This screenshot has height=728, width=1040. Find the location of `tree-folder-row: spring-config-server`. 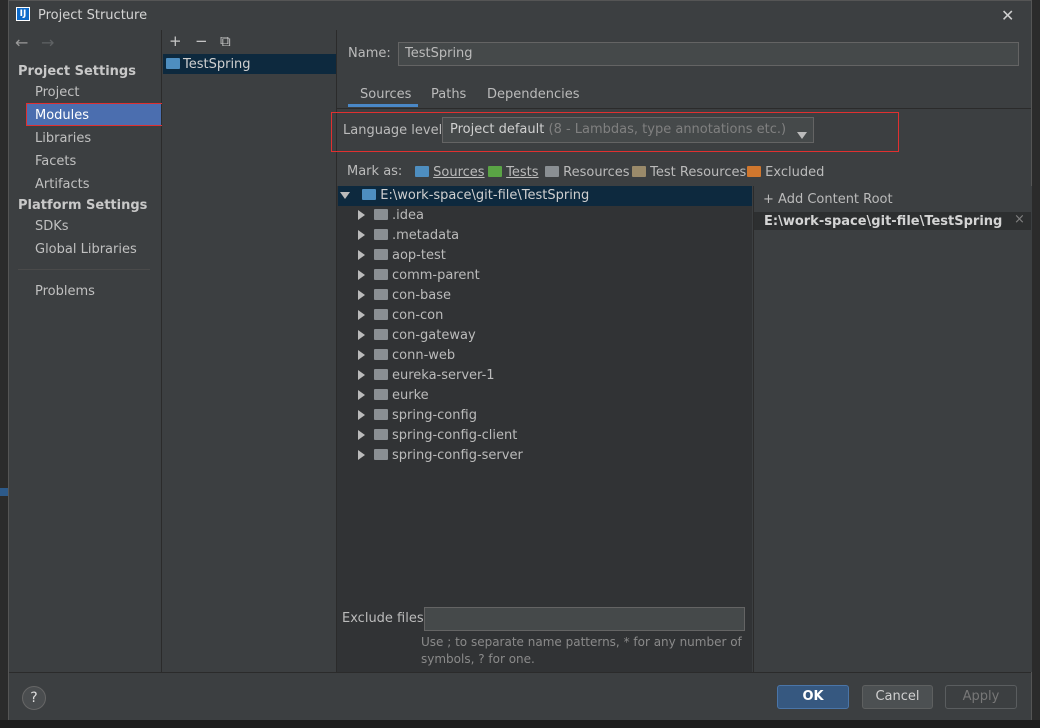

tree-folder-row: spring-config-server is located at coordinates (440, 456).